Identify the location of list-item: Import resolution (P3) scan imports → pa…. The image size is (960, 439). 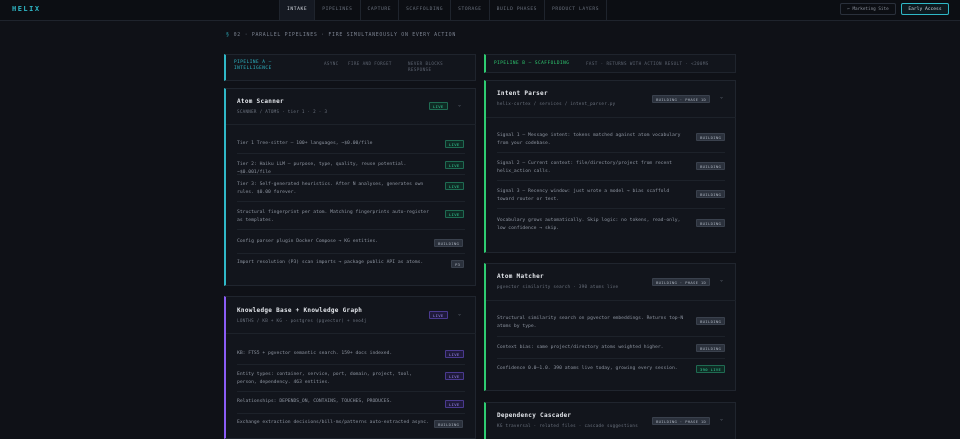
(330, 262).